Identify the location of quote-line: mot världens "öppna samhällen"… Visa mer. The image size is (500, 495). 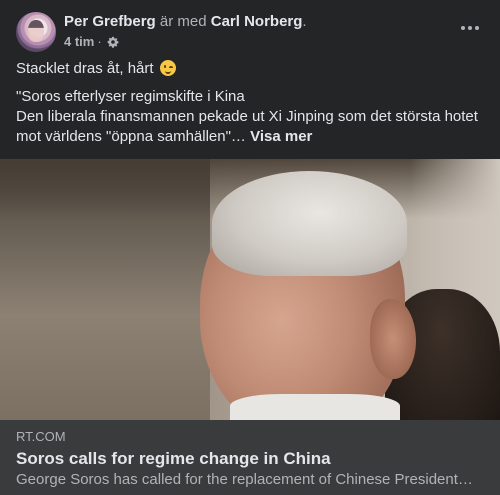
(251, 137).